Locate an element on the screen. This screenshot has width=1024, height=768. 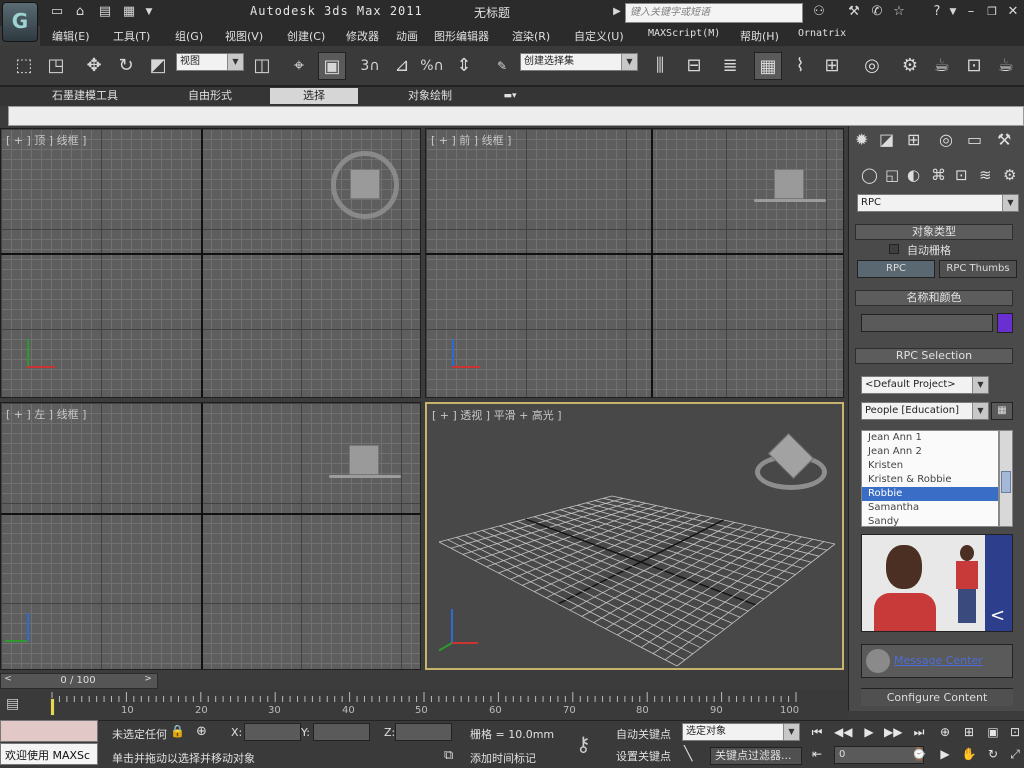
select-object-icon: ⬚ is located at coordinates (24, 66).